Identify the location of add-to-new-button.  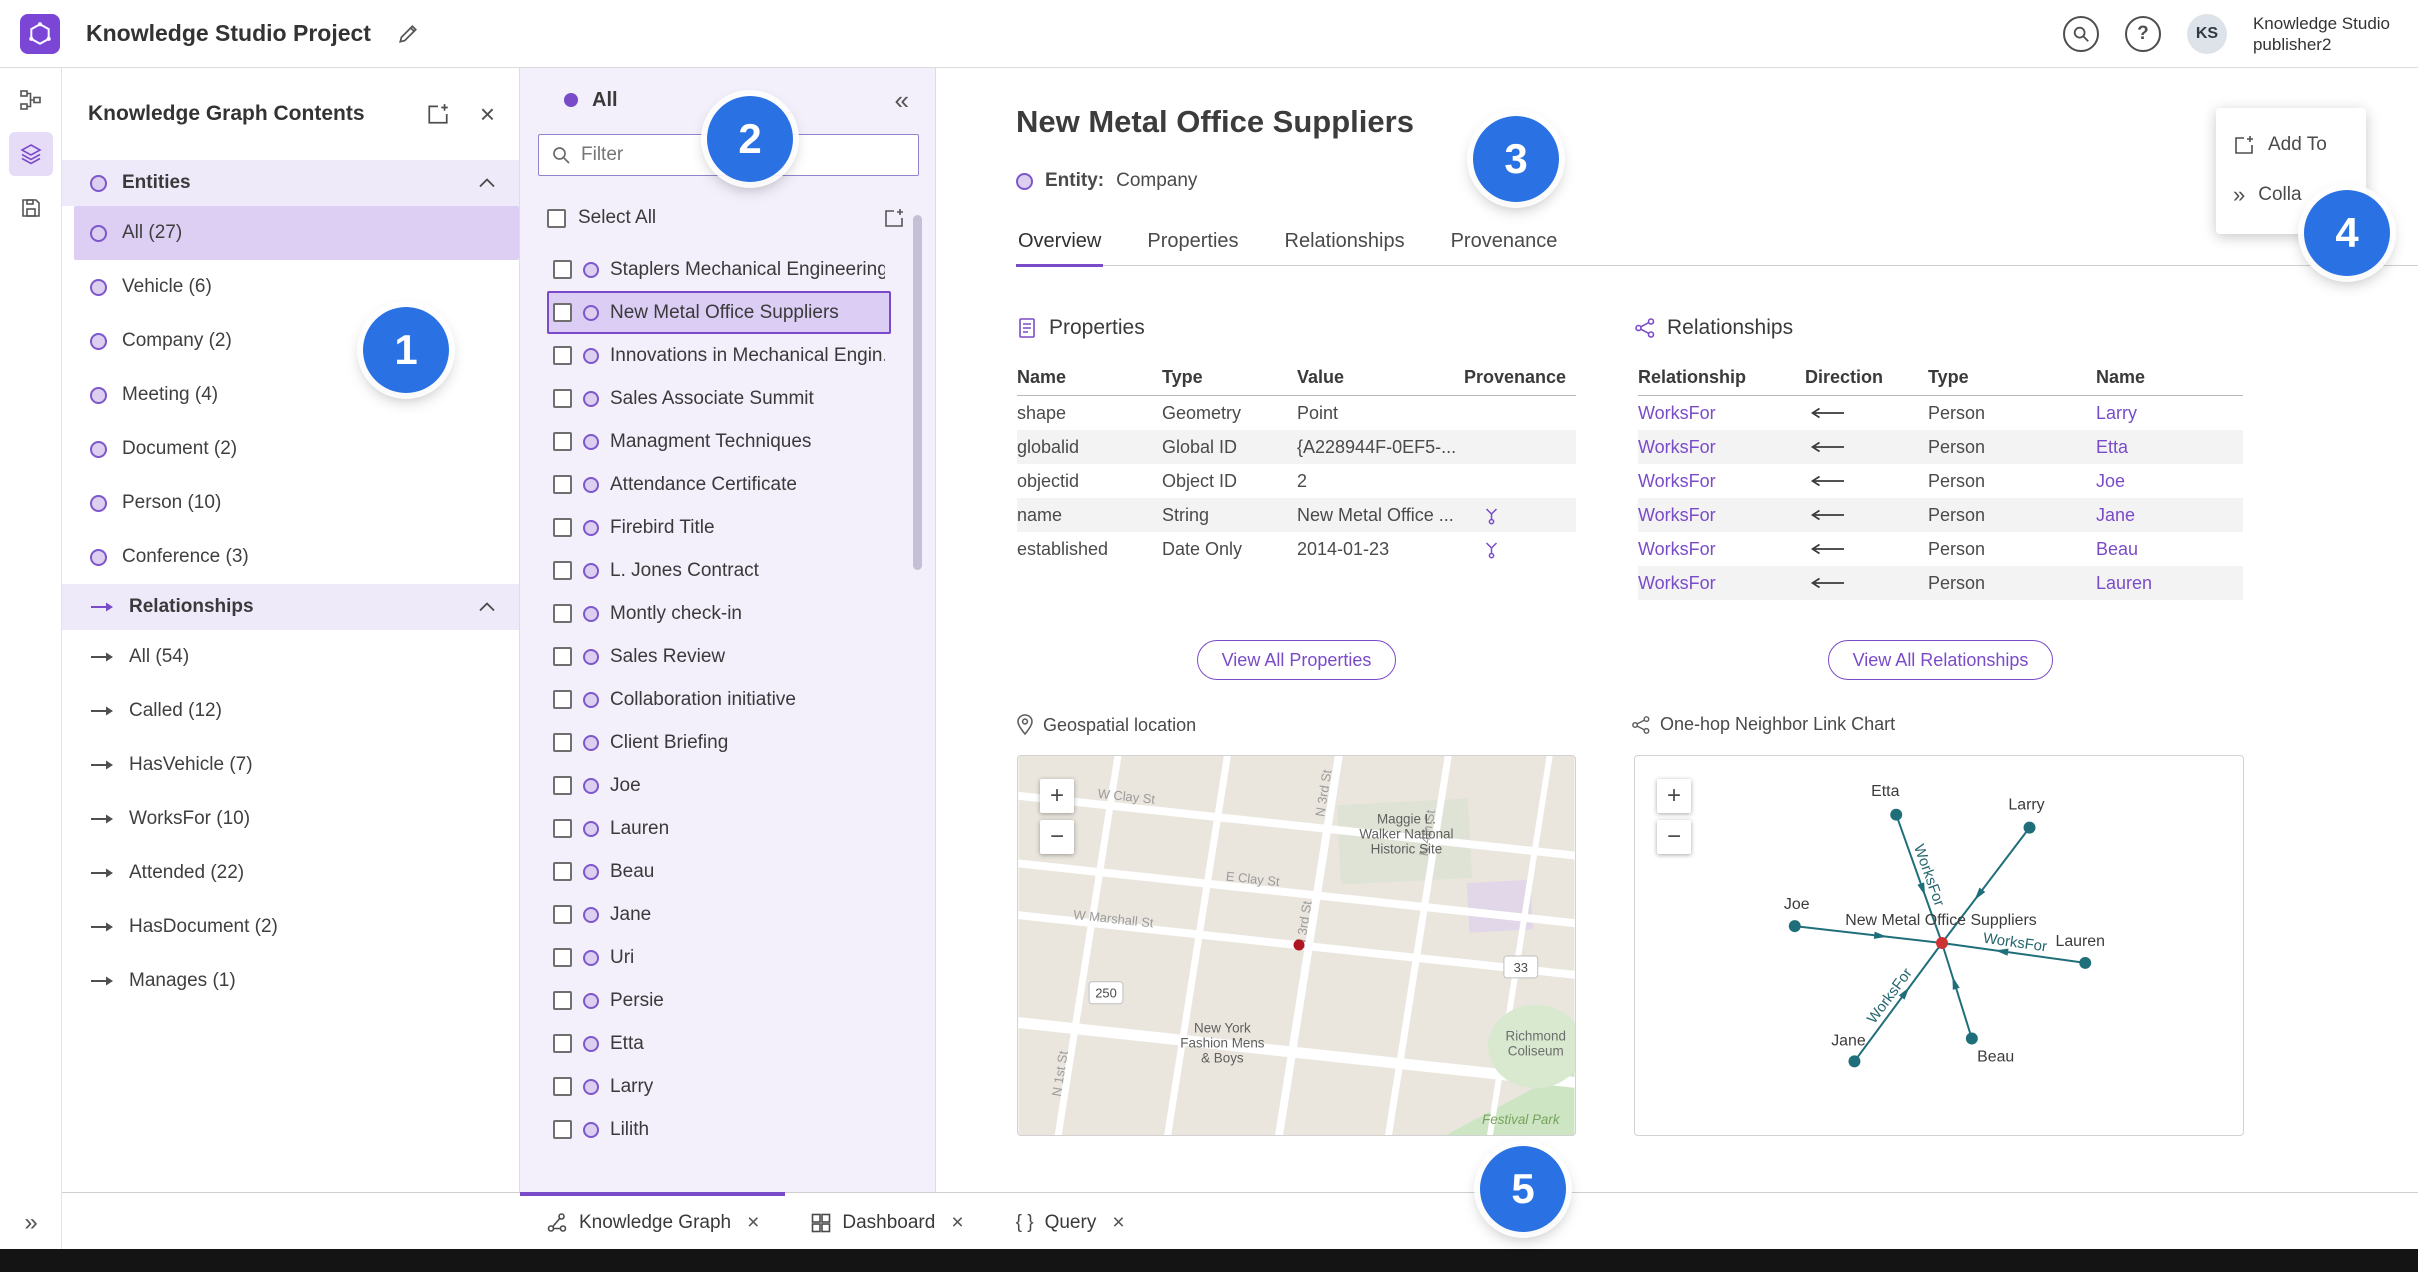
(438, 114).